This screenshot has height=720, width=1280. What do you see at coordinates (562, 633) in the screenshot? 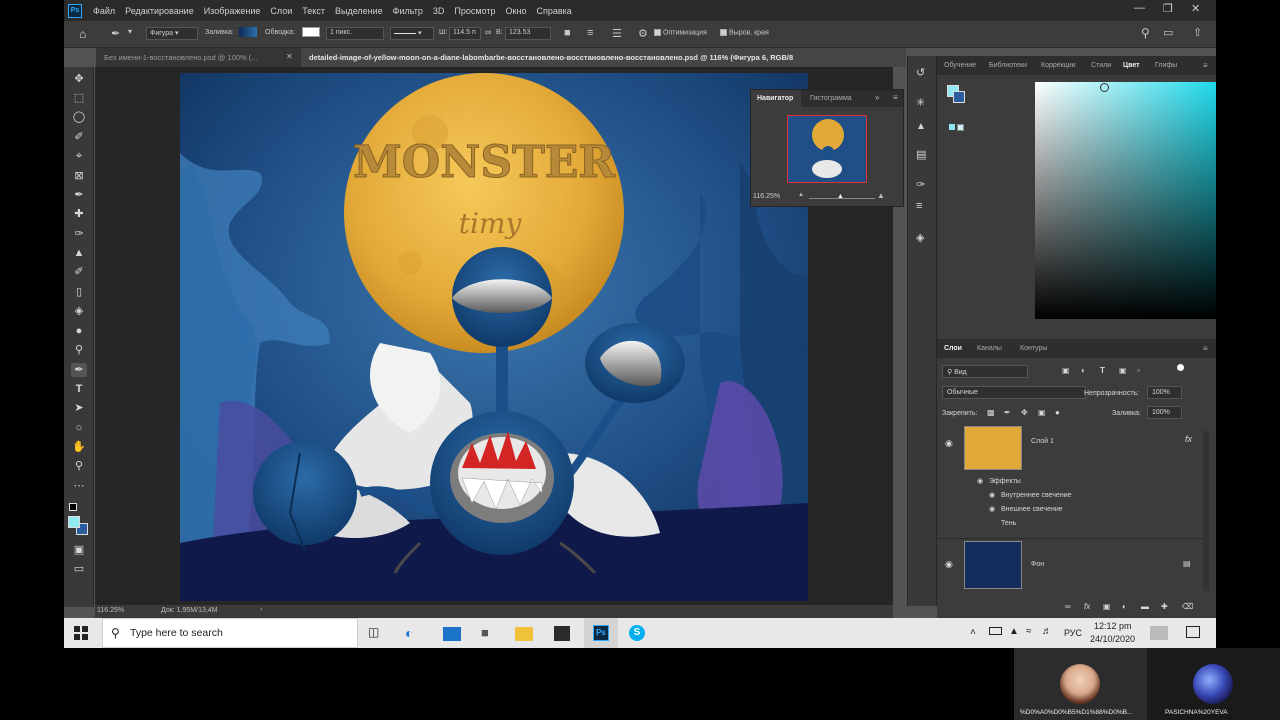
I see `store-icon` at bounding box center [562, 633].